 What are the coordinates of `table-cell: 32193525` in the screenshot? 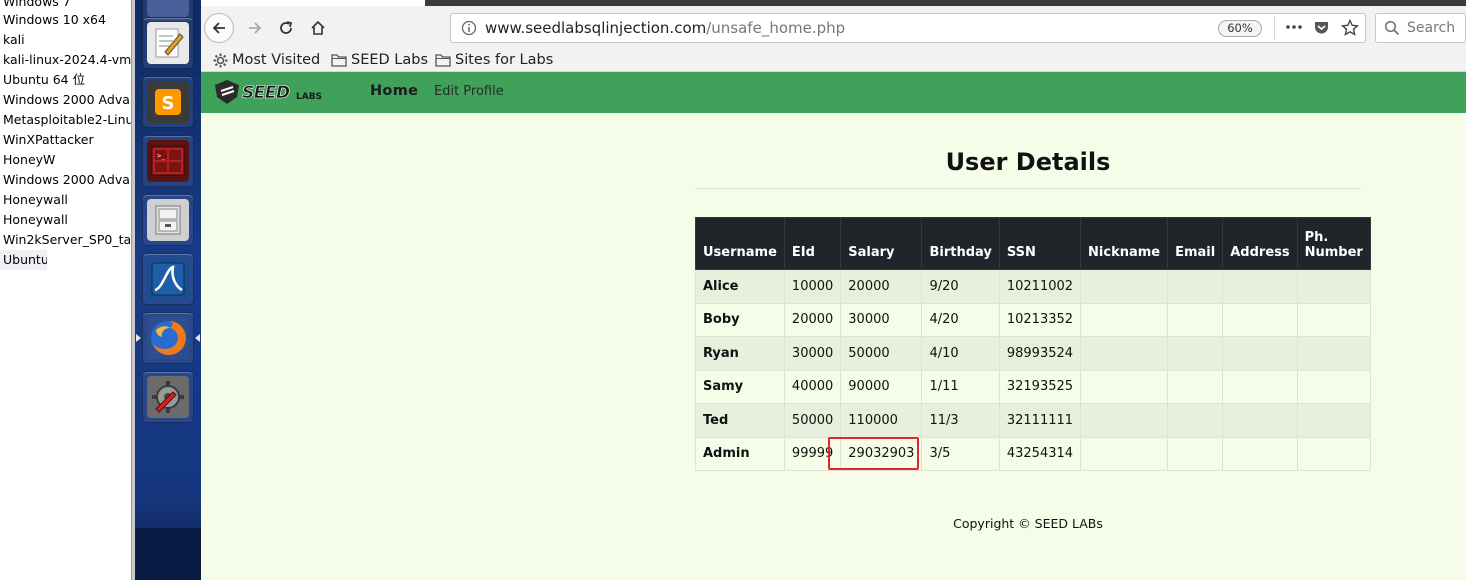 It's located at (1040, 386).